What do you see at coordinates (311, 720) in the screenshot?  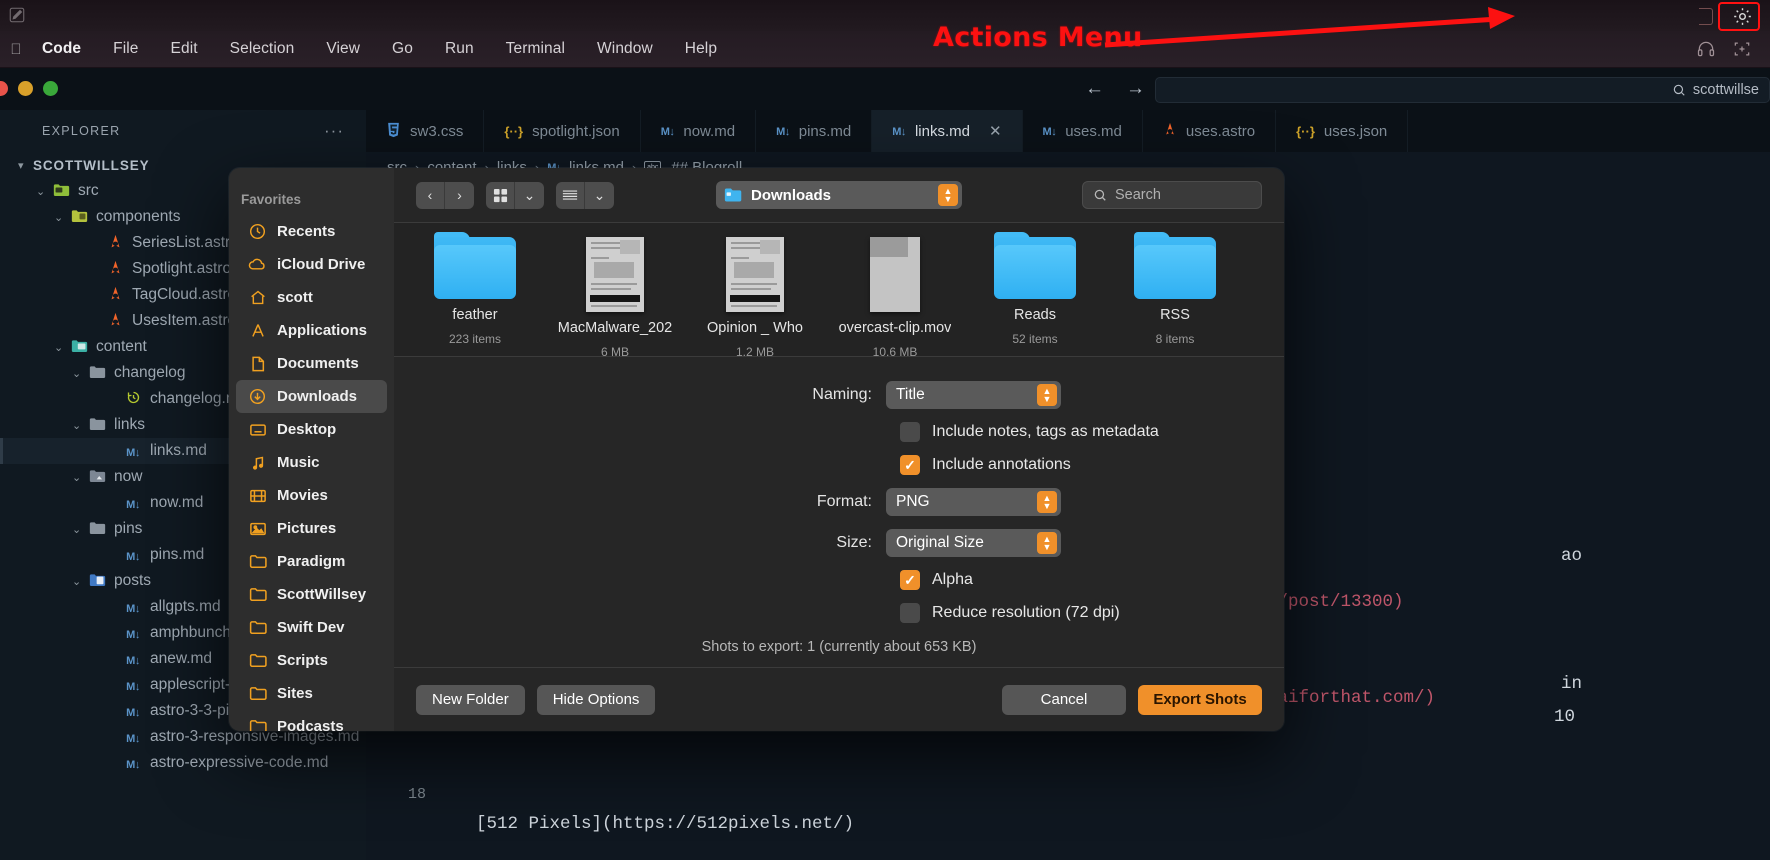 I see `favorites-item: Podcasts` at bounding box center [311, 720].